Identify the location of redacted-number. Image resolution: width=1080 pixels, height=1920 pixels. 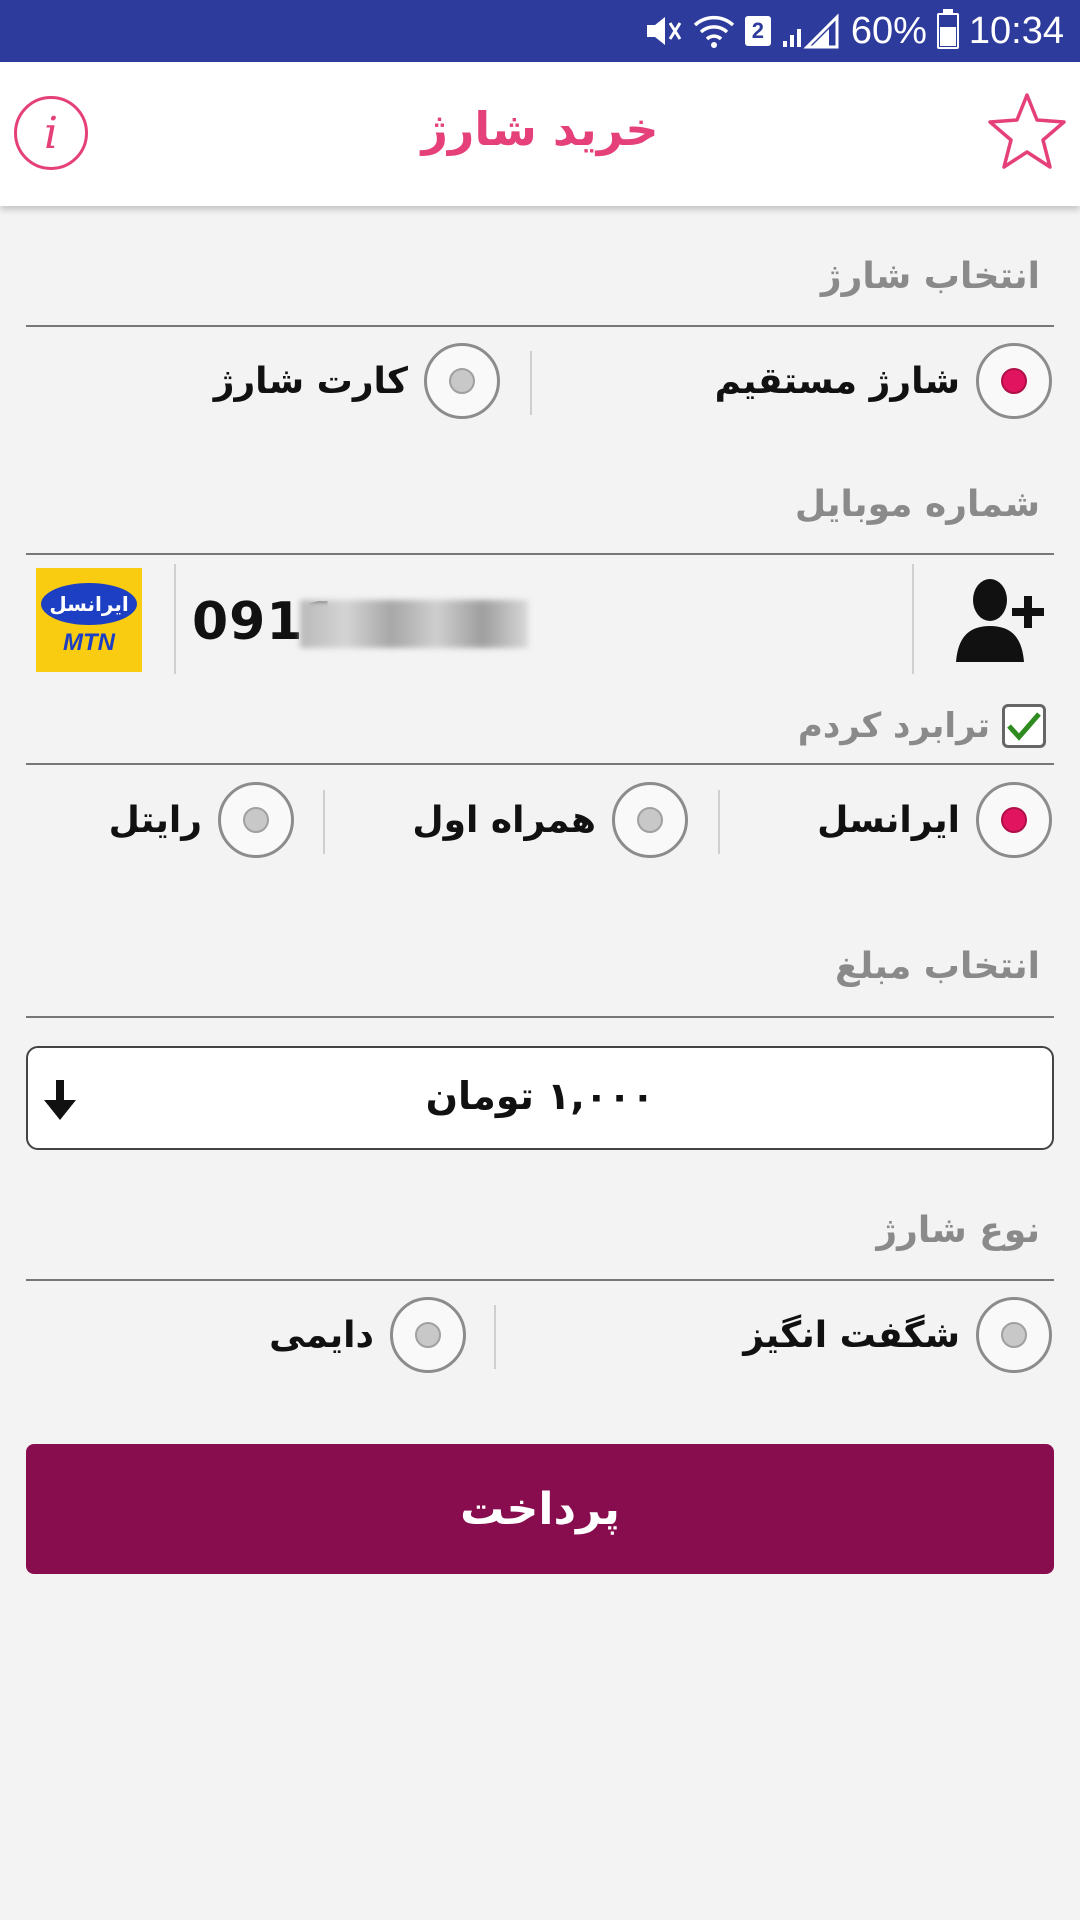
(414, 624).